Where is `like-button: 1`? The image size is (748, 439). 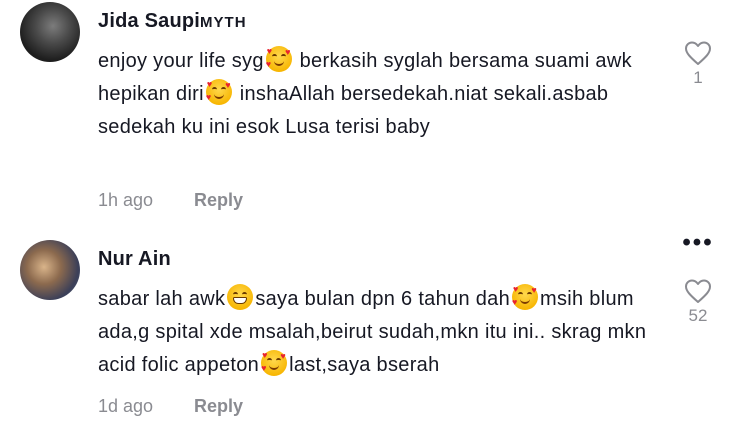
like-button: 1 is located at coordinates (698, 64).